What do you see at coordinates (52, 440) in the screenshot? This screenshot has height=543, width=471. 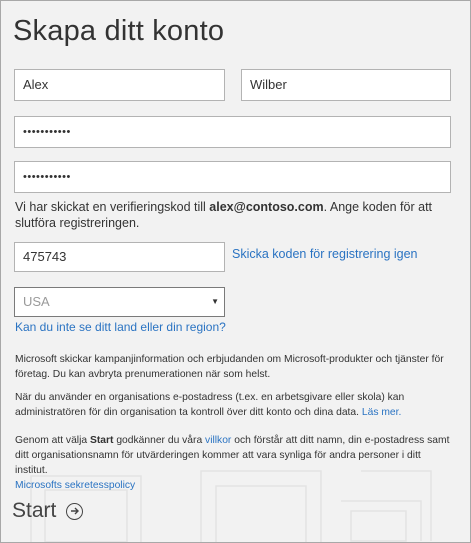 I see `terms-prefix: Genom att välja` at bounding box center [52, 440].